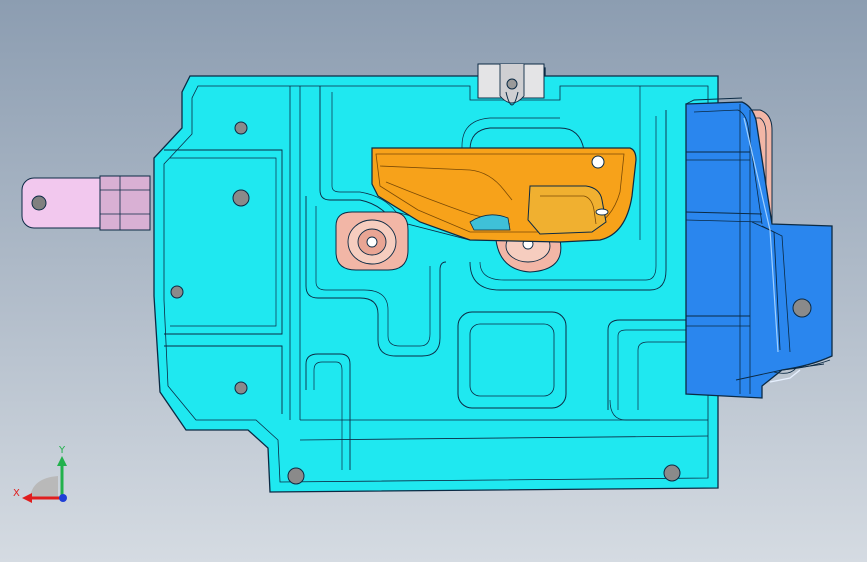 The height and width of the screenshot is (562, 867). Describe the element at coordinates (62, 450) in the screenshot. I see `y-axis-label: Y` at that location.